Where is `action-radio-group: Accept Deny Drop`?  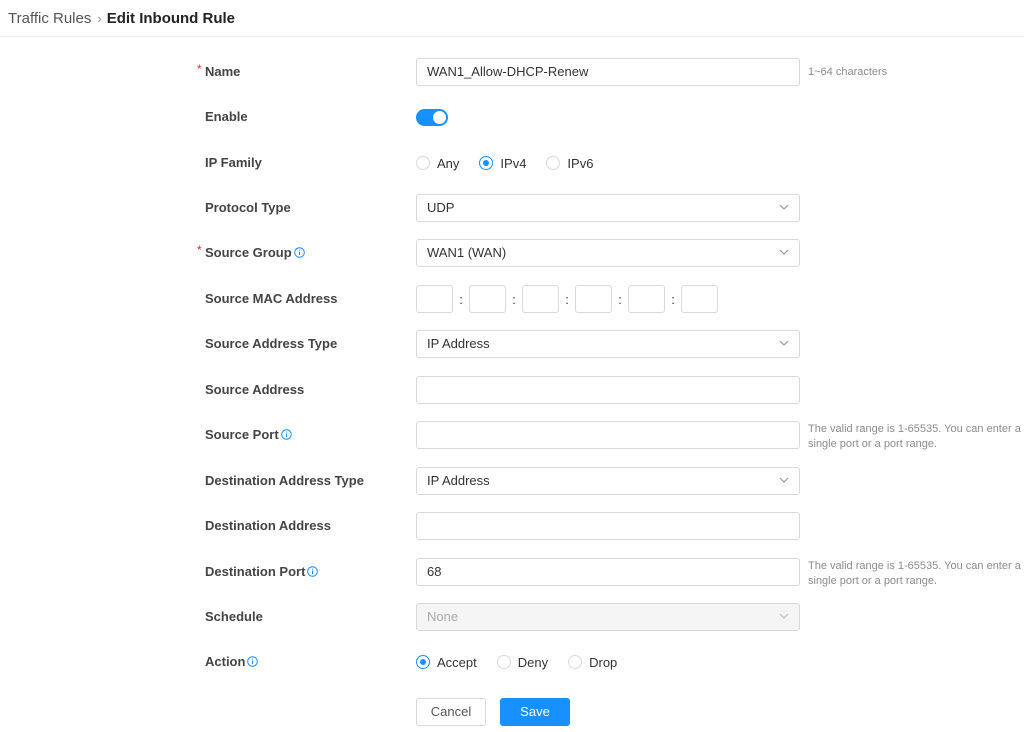
action-radio-group: Accept Deny Drop is located at coordinates (526, 662).